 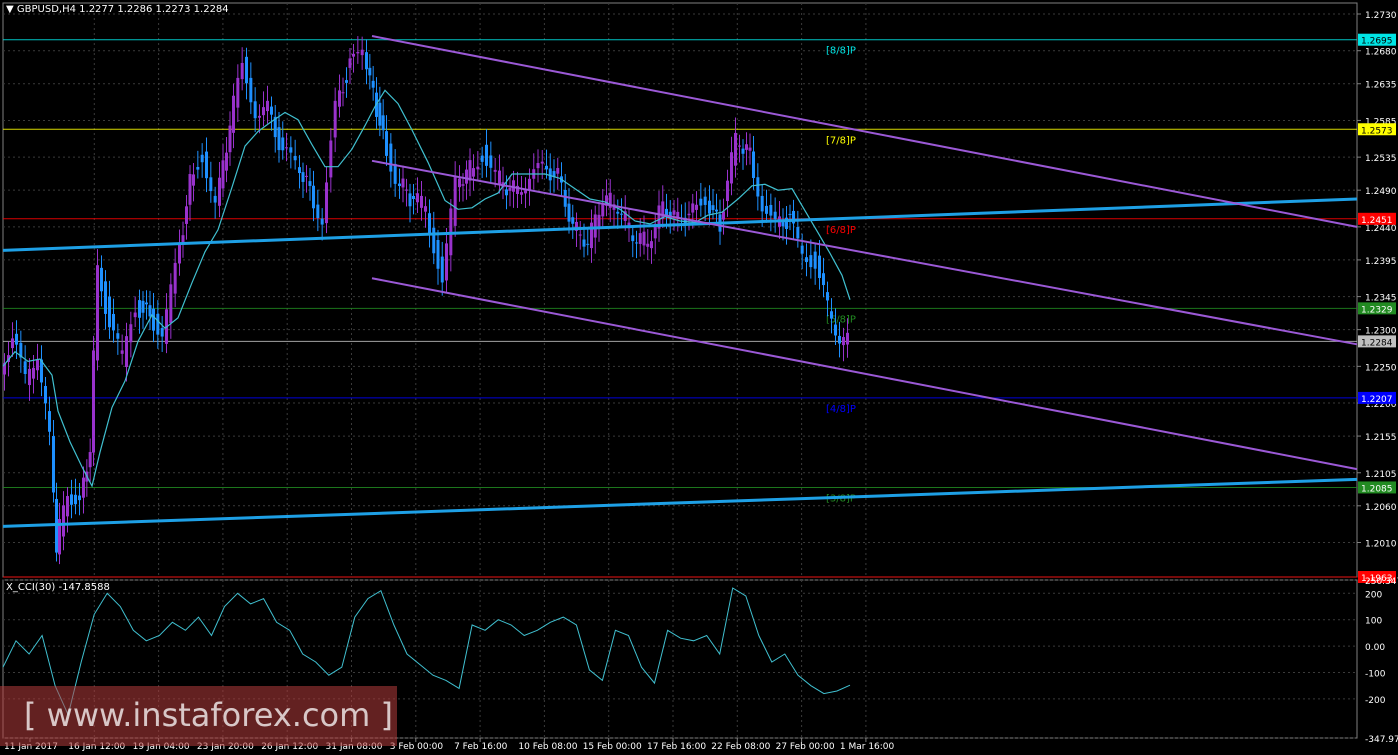 I want to click on level-price-label: 1.2085, so click(x=1377, y=489).